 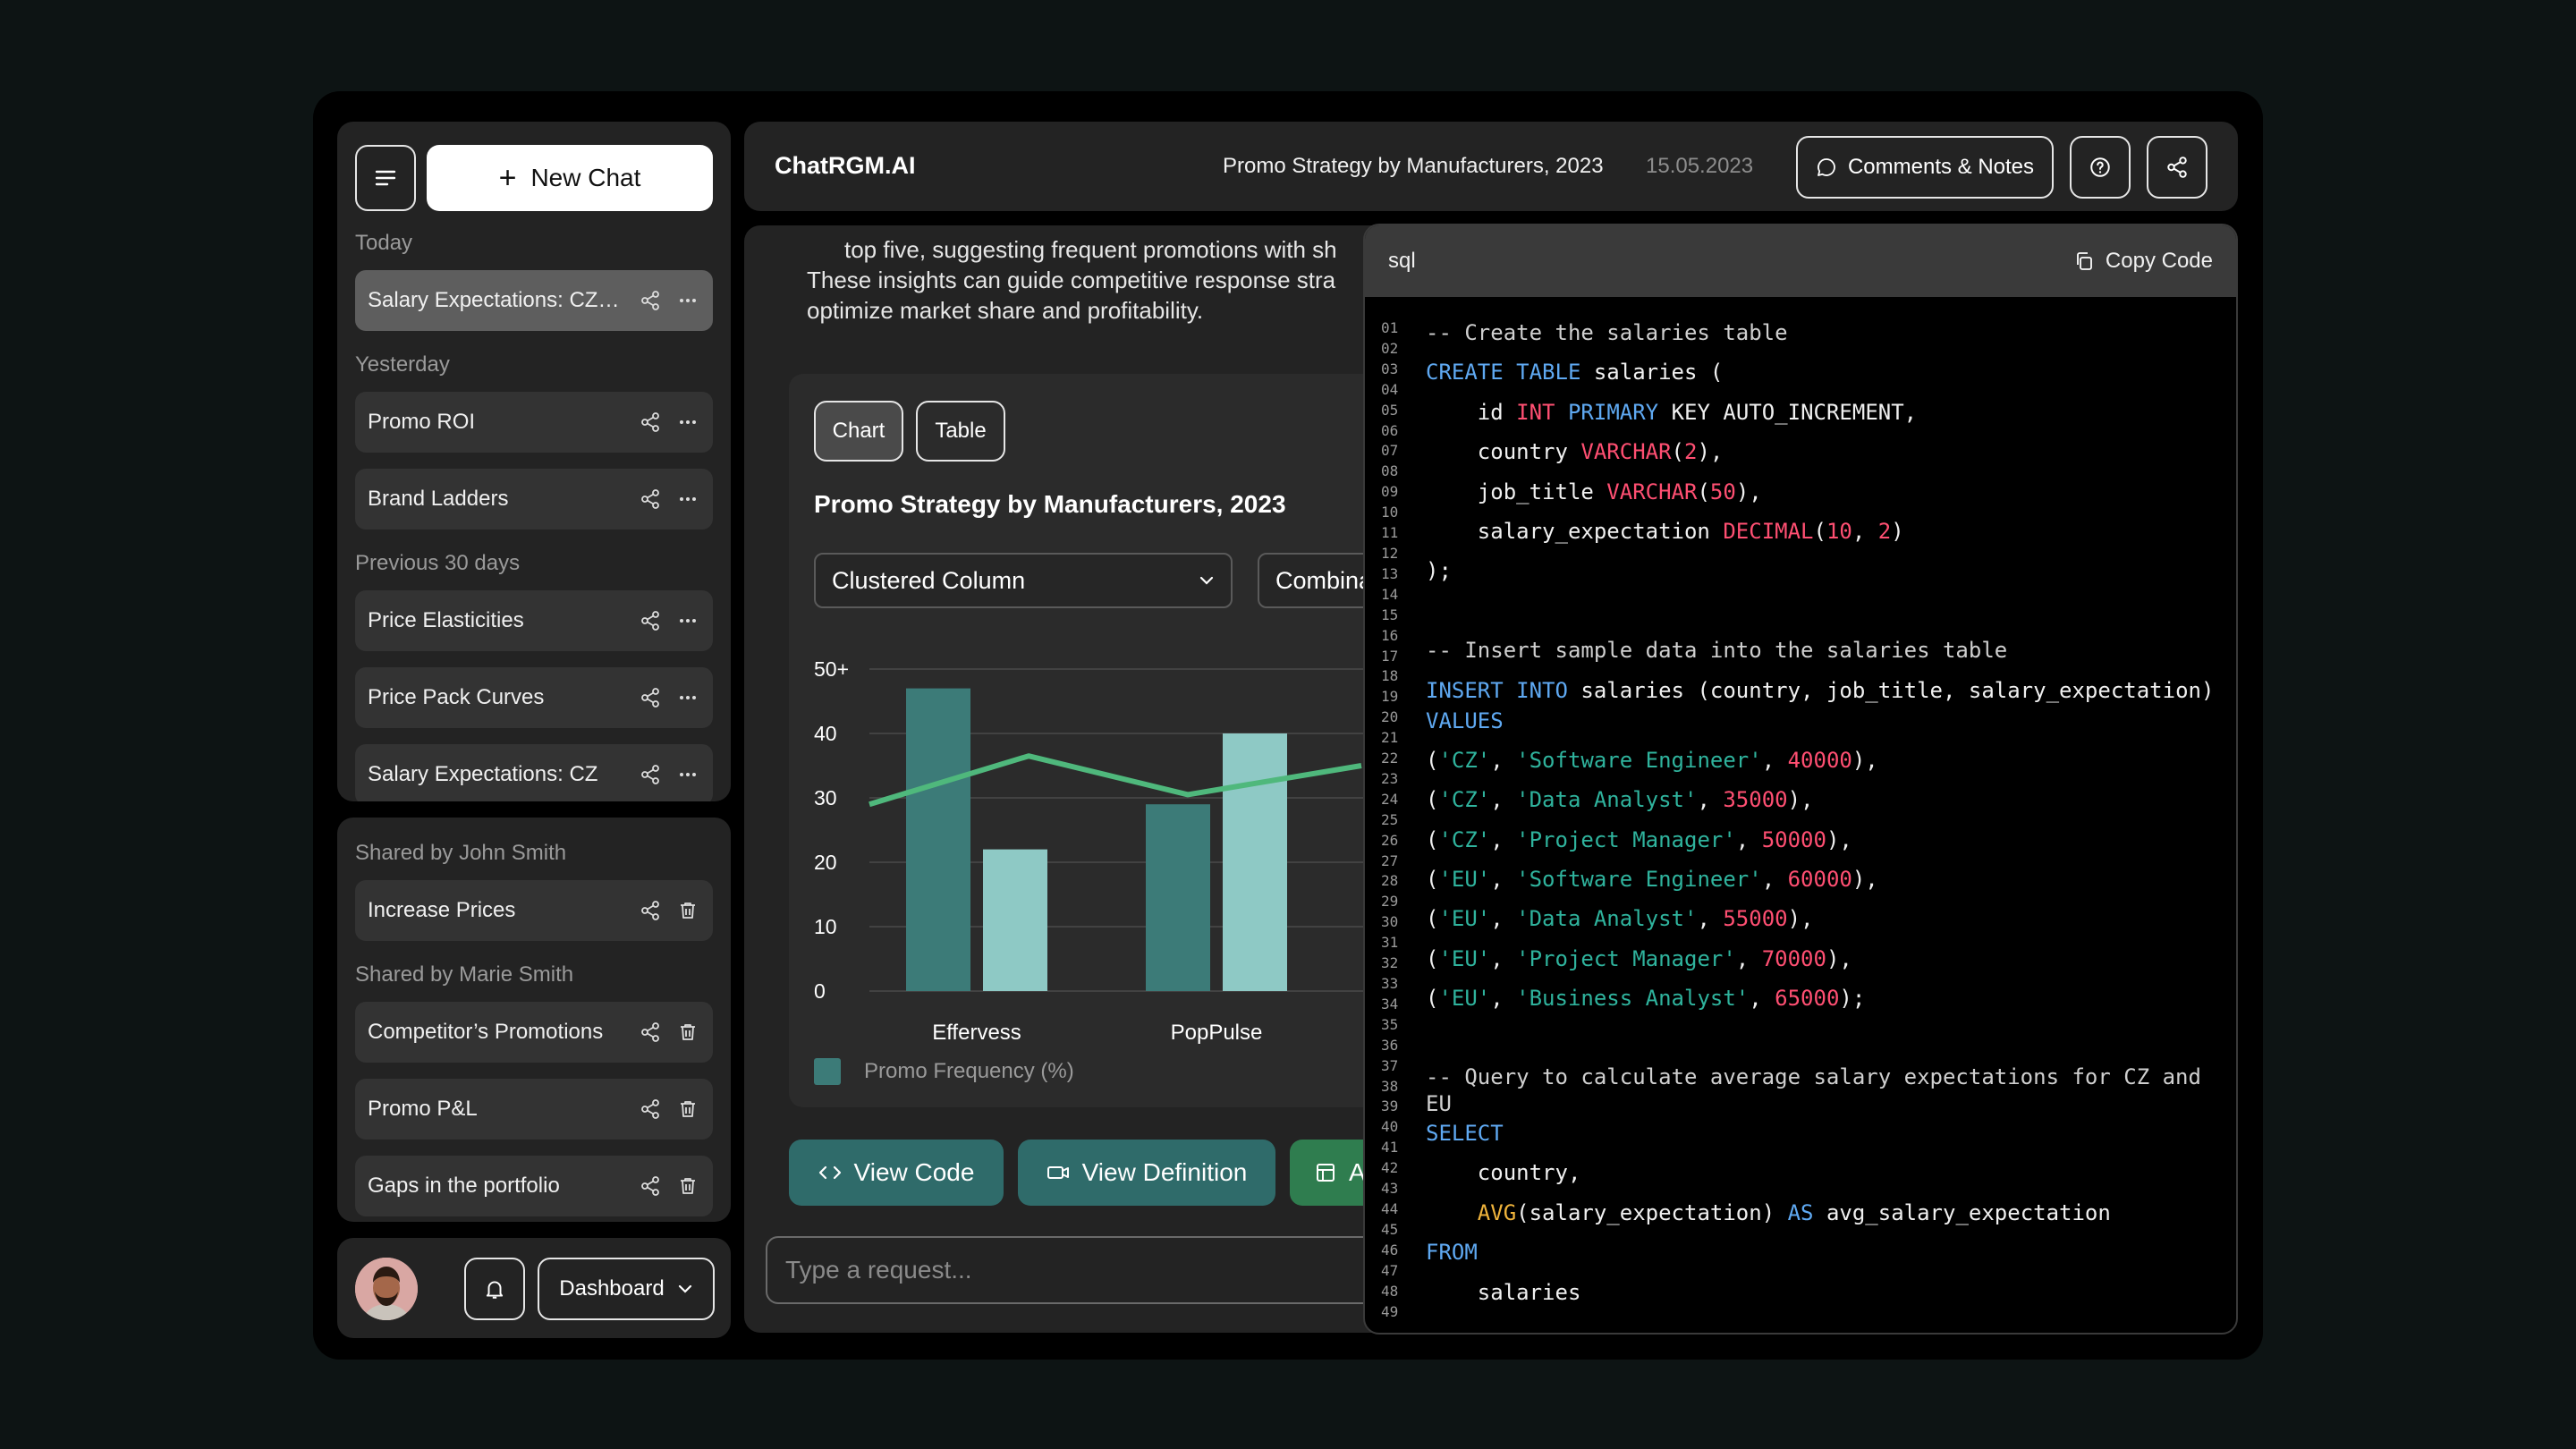 I want to click on tab-chart: Chart, so click(x=858, y=431).